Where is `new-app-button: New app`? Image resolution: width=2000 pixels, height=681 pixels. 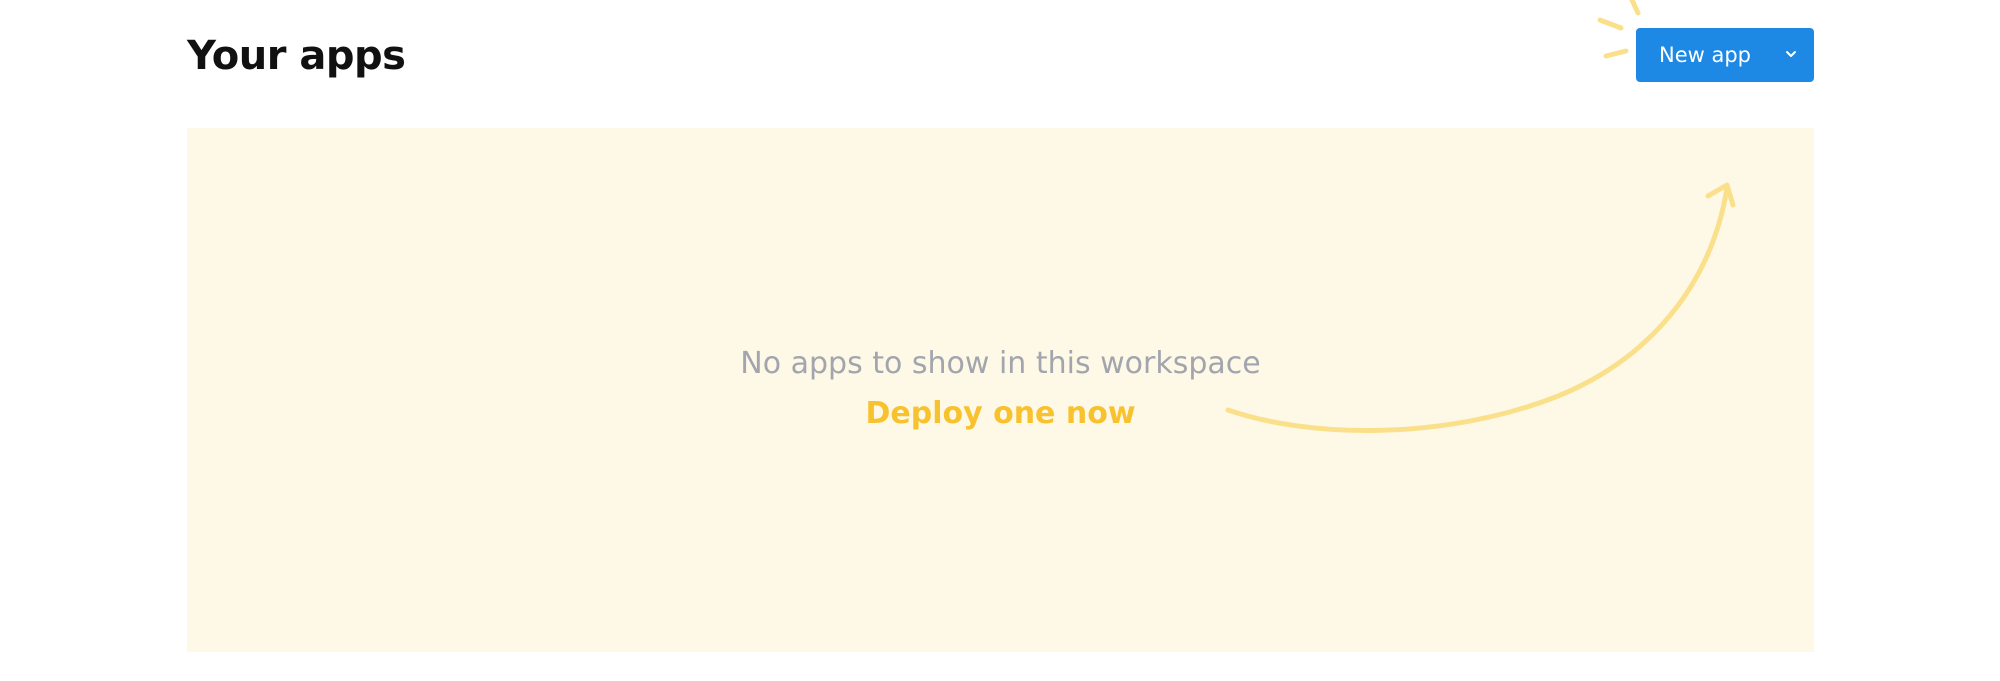
new-app-button: New app is located at coordinates (1725, 55).